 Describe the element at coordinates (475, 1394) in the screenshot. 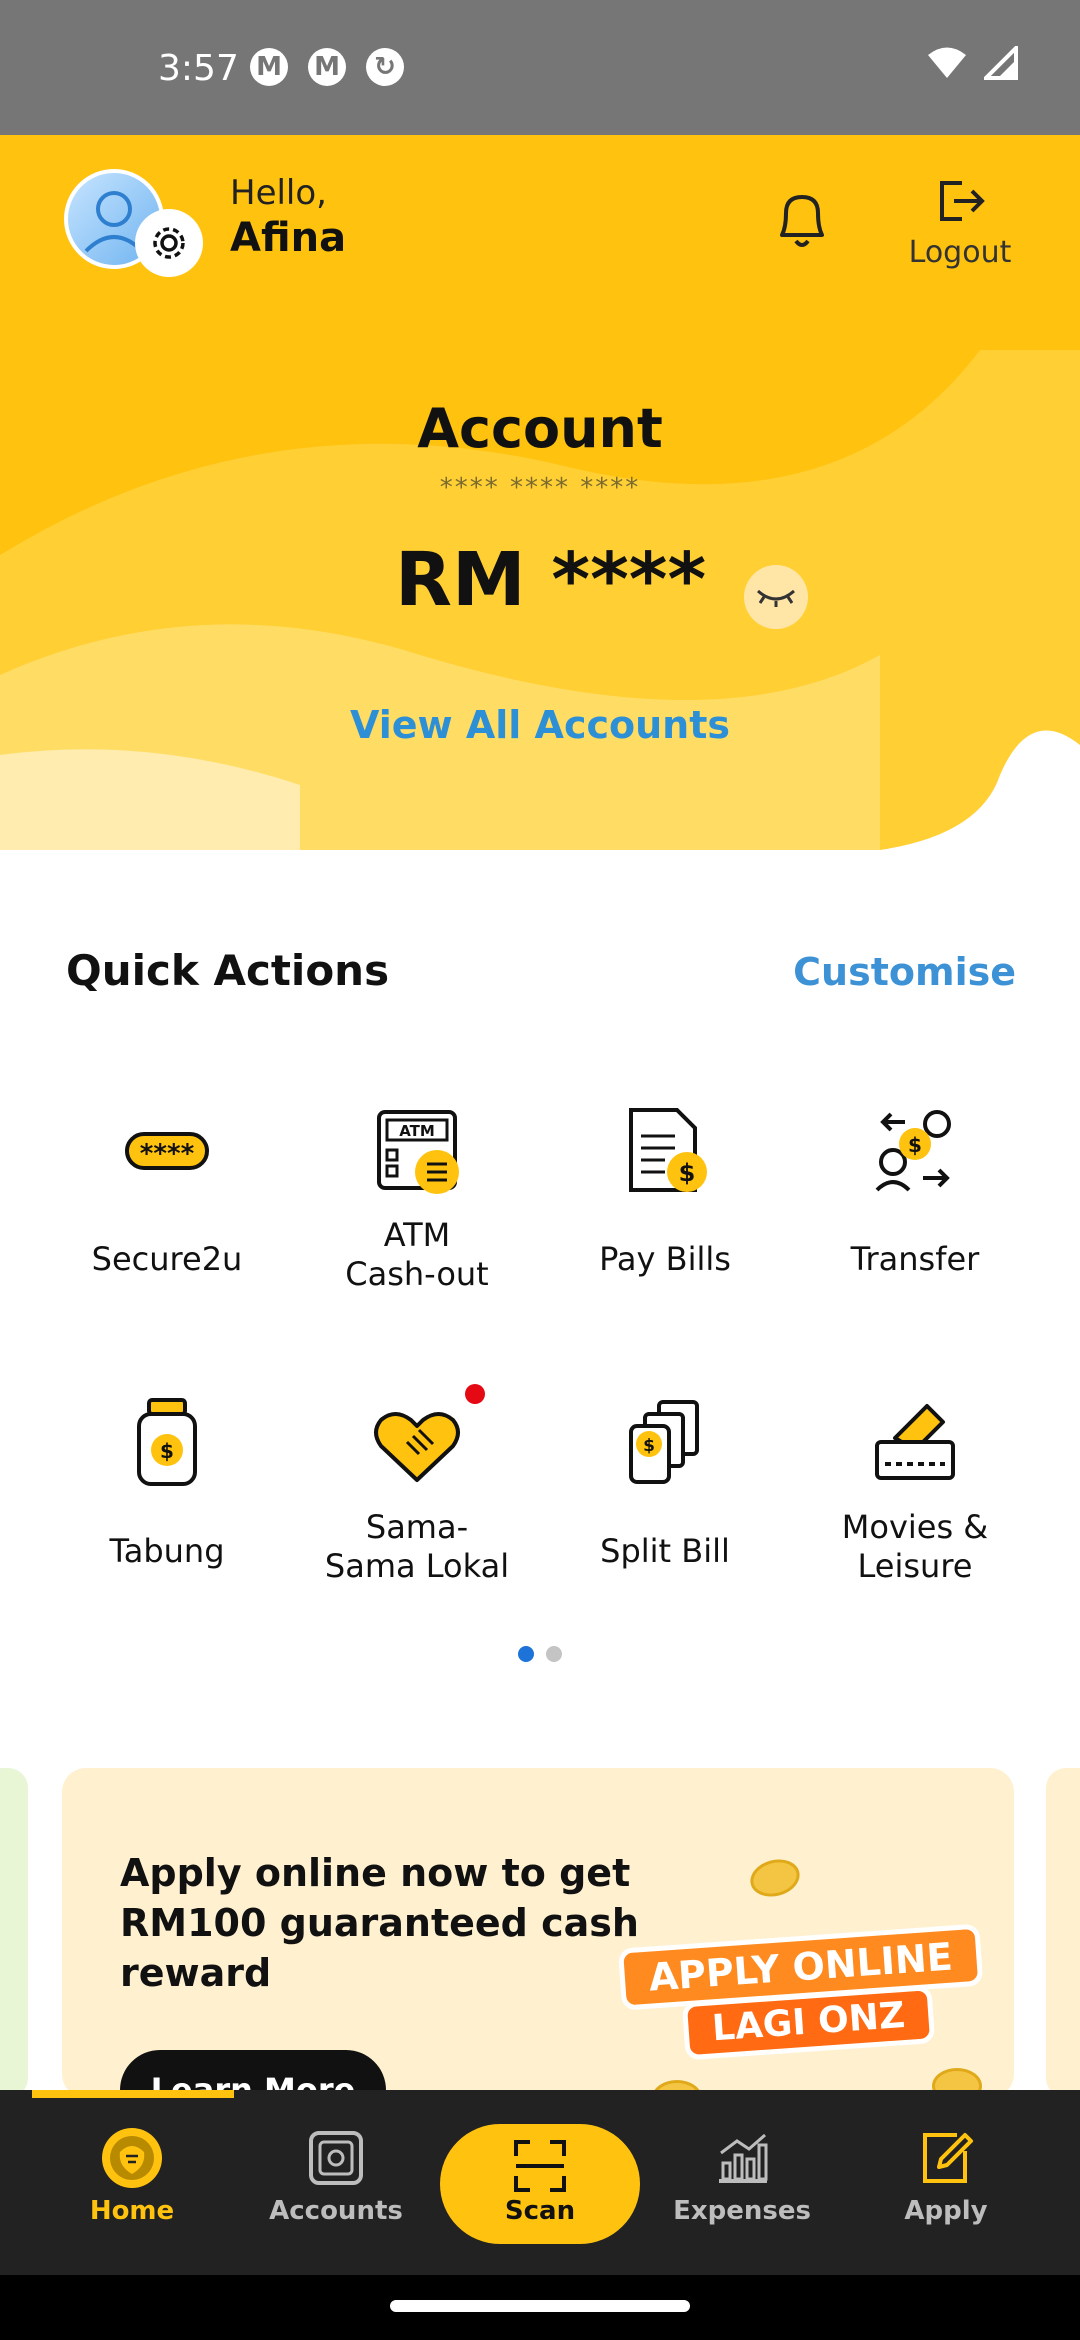

I see `notification-dot` at that location.